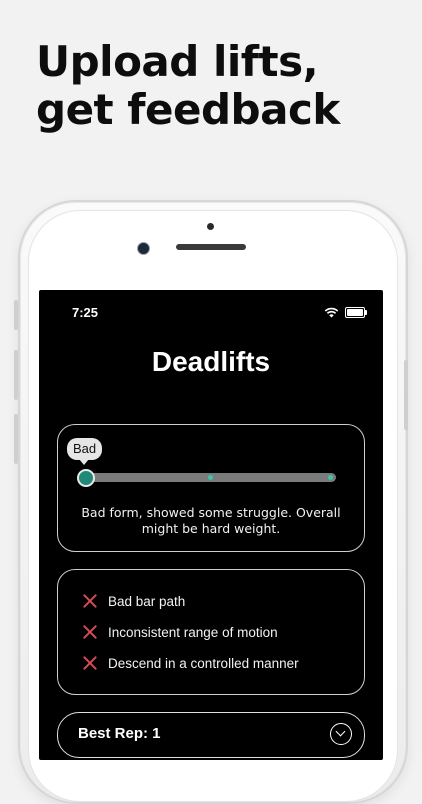  I want to click on front-camera-icon, so click(143, 248).